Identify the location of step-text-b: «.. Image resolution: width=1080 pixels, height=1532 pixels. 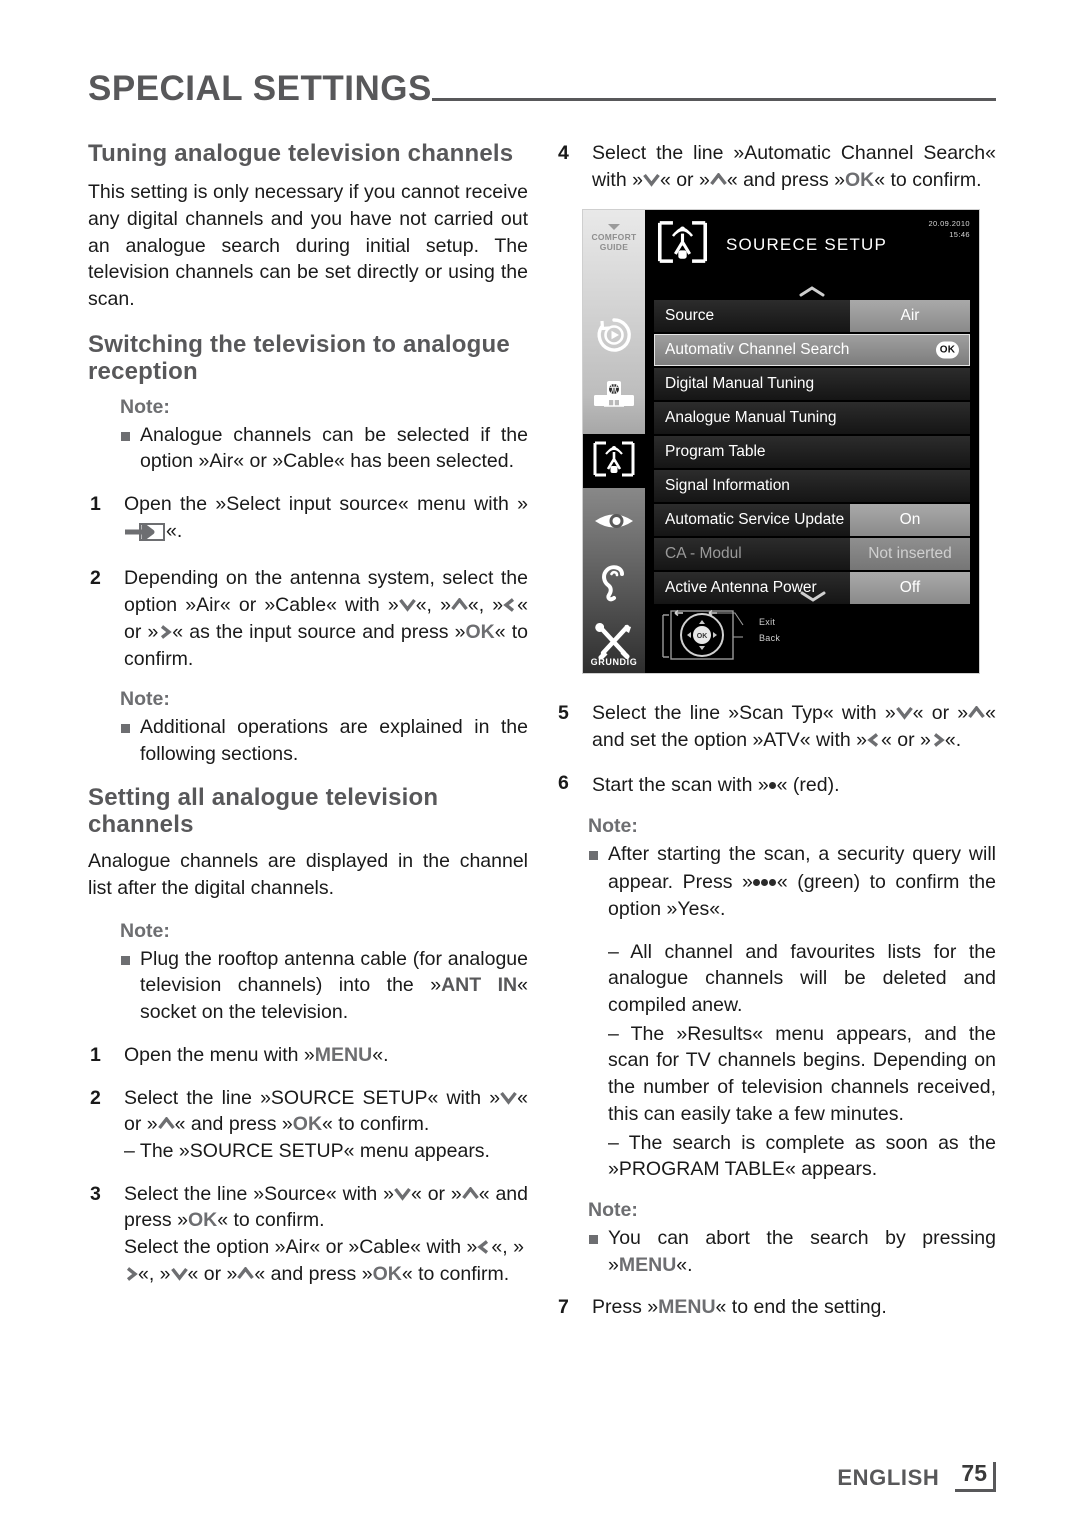
(380, 1054).